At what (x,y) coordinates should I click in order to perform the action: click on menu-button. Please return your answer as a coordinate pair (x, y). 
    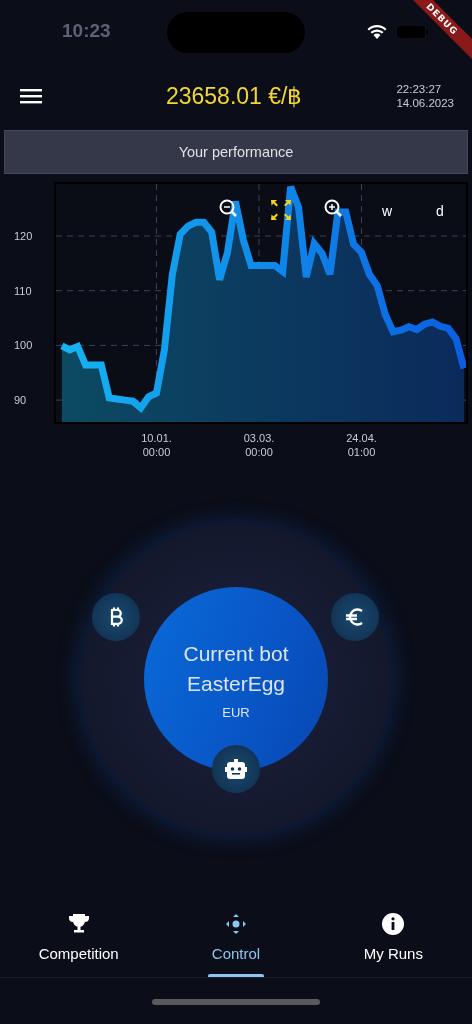
    Looking at the image, I should click on (31, 96).